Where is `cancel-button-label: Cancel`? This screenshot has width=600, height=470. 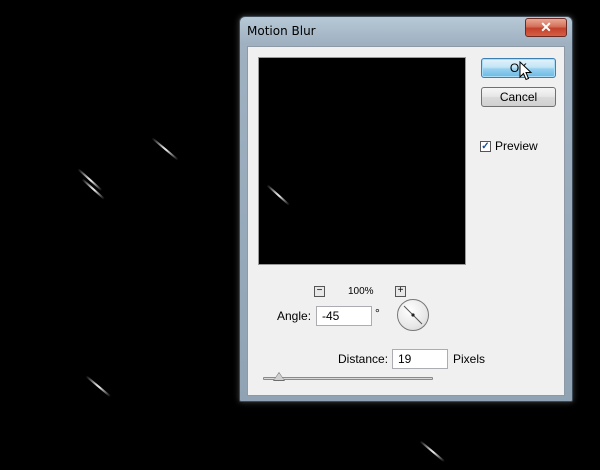 cancel-button-label: Cancel is located at coordinates (518, 97).